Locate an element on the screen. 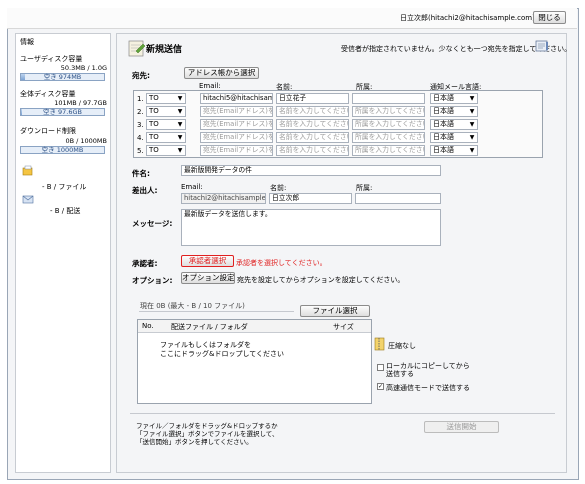  address-book-icon is located at coordinates (542, 46).